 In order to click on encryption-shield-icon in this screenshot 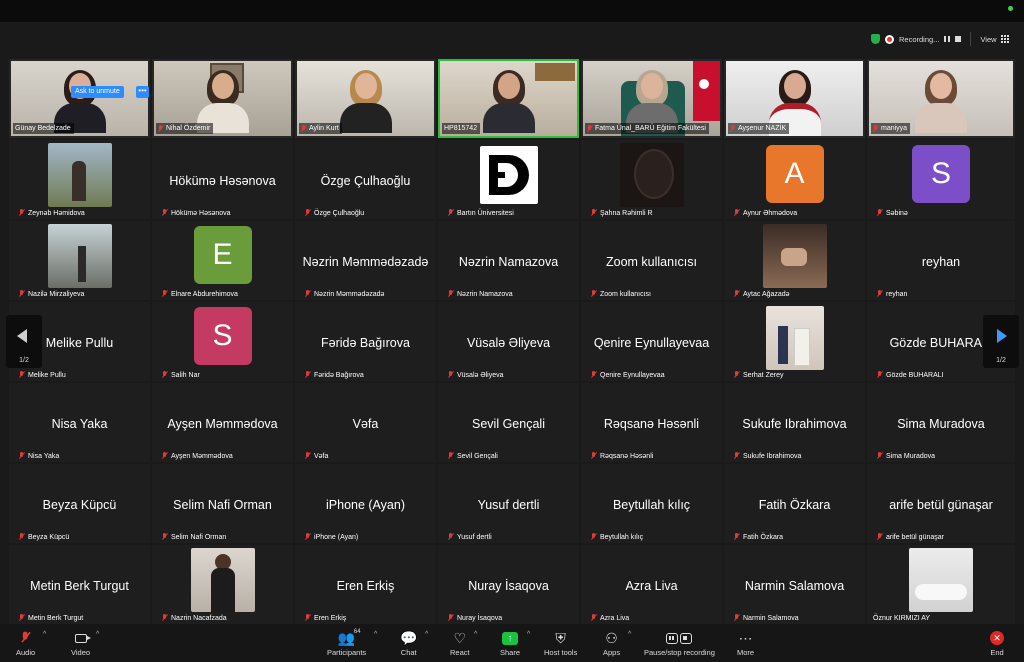, I will do `click(875, 39)`.